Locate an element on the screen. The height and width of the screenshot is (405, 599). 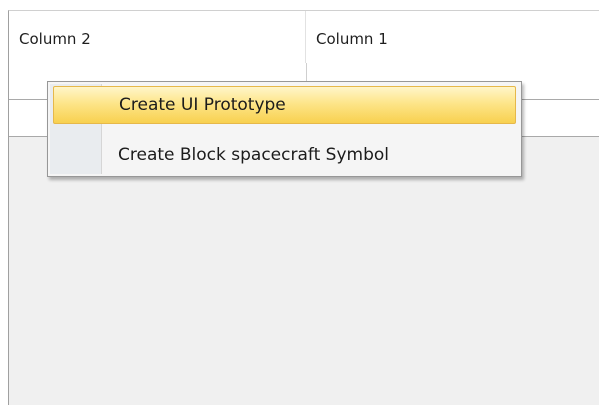
column-header-column-1: Column 1 is located at coordinates (452, 37).